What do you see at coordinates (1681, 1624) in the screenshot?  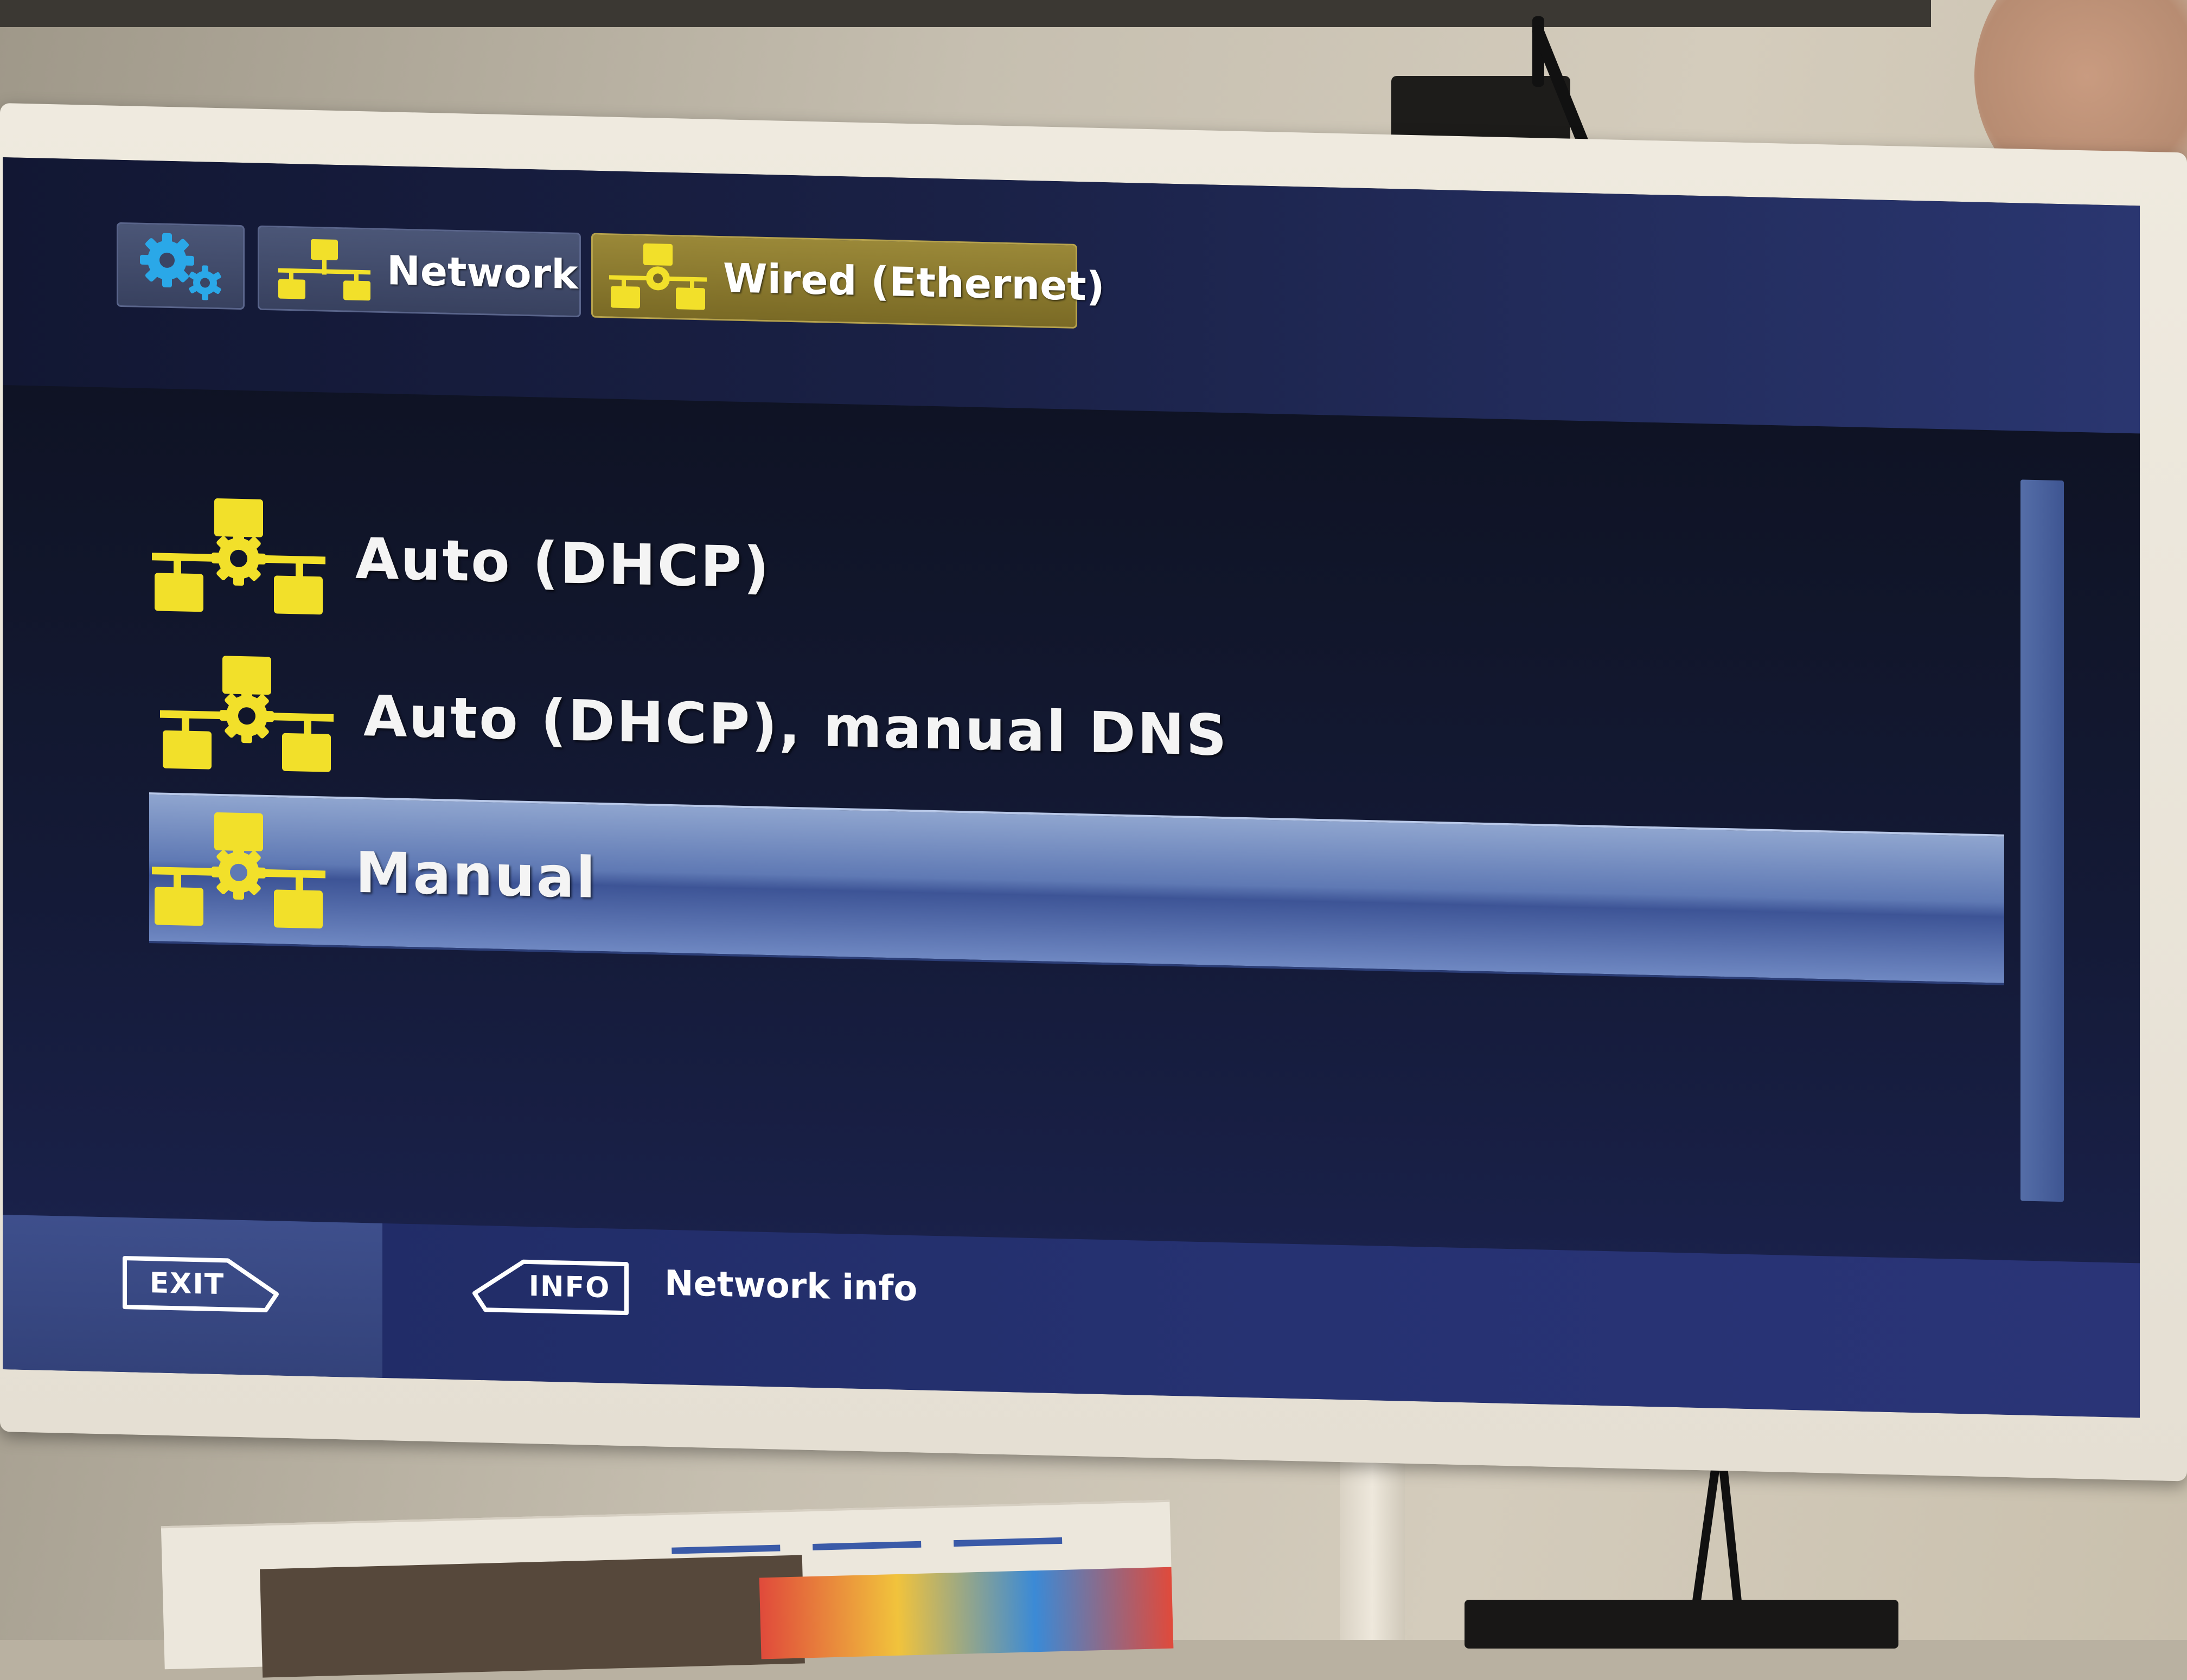 I see `set-top-box` at bounding box center [1681, 1624].